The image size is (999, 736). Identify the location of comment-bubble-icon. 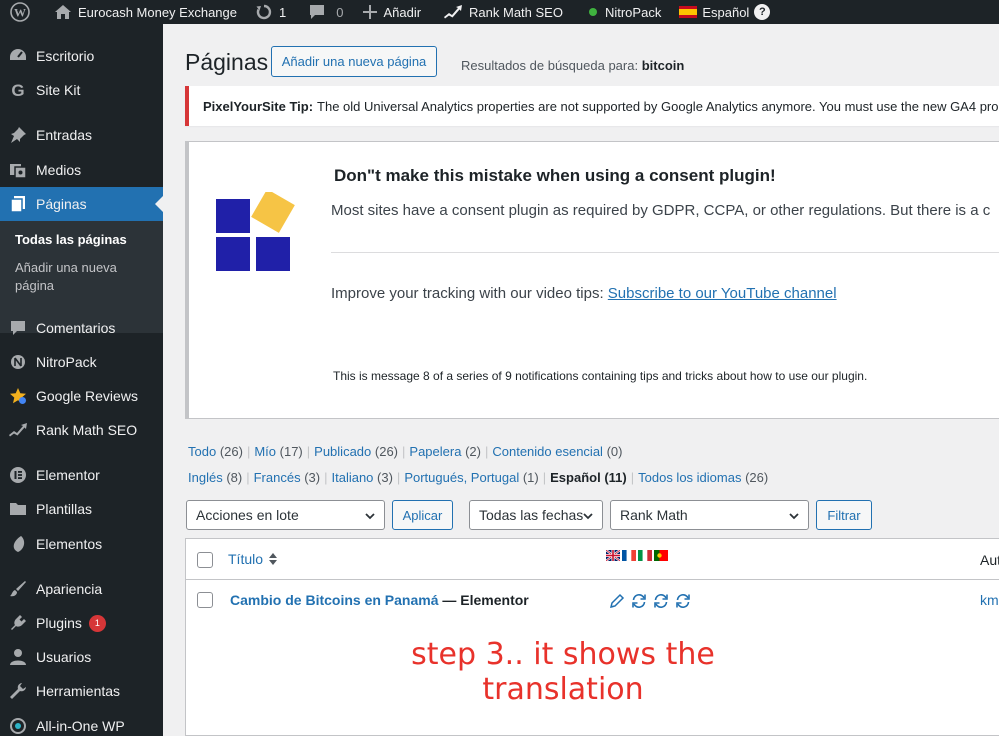
(317, 12).